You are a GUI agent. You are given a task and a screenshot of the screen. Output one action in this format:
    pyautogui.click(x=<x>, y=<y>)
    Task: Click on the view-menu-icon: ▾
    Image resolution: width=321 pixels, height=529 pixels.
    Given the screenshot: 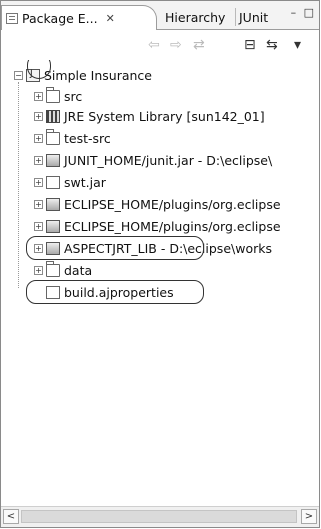 What is the action you would take?
    pyautogui.click(x=297, y=45)
    